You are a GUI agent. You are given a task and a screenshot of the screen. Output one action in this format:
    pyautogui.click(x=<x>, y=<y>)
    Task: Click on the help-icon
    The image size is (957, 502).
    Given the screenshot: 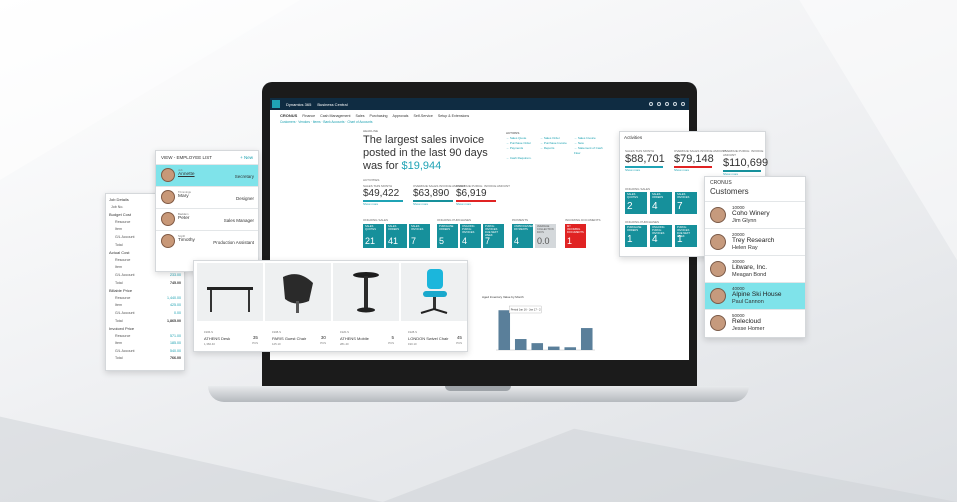 What is the action you would take?
    pyautogui.click(x=675, y=104)
    